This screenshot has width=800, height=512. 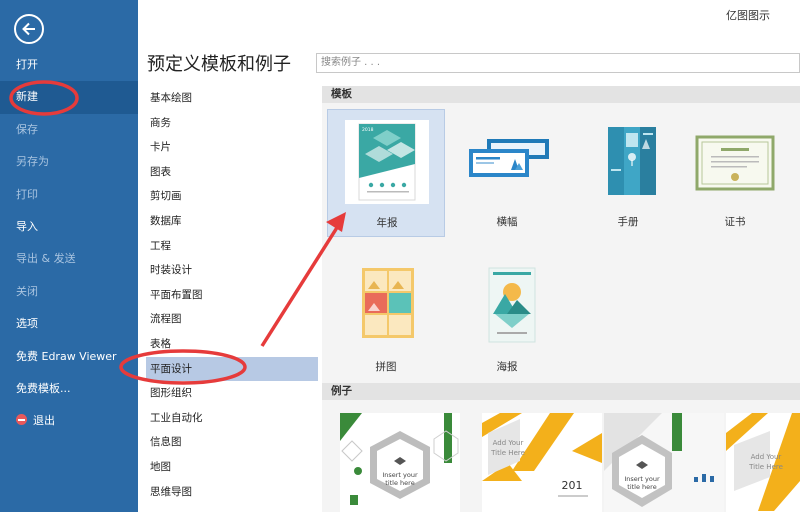 I want to click on category-item-1: 商务, so click(x=232, y=123).